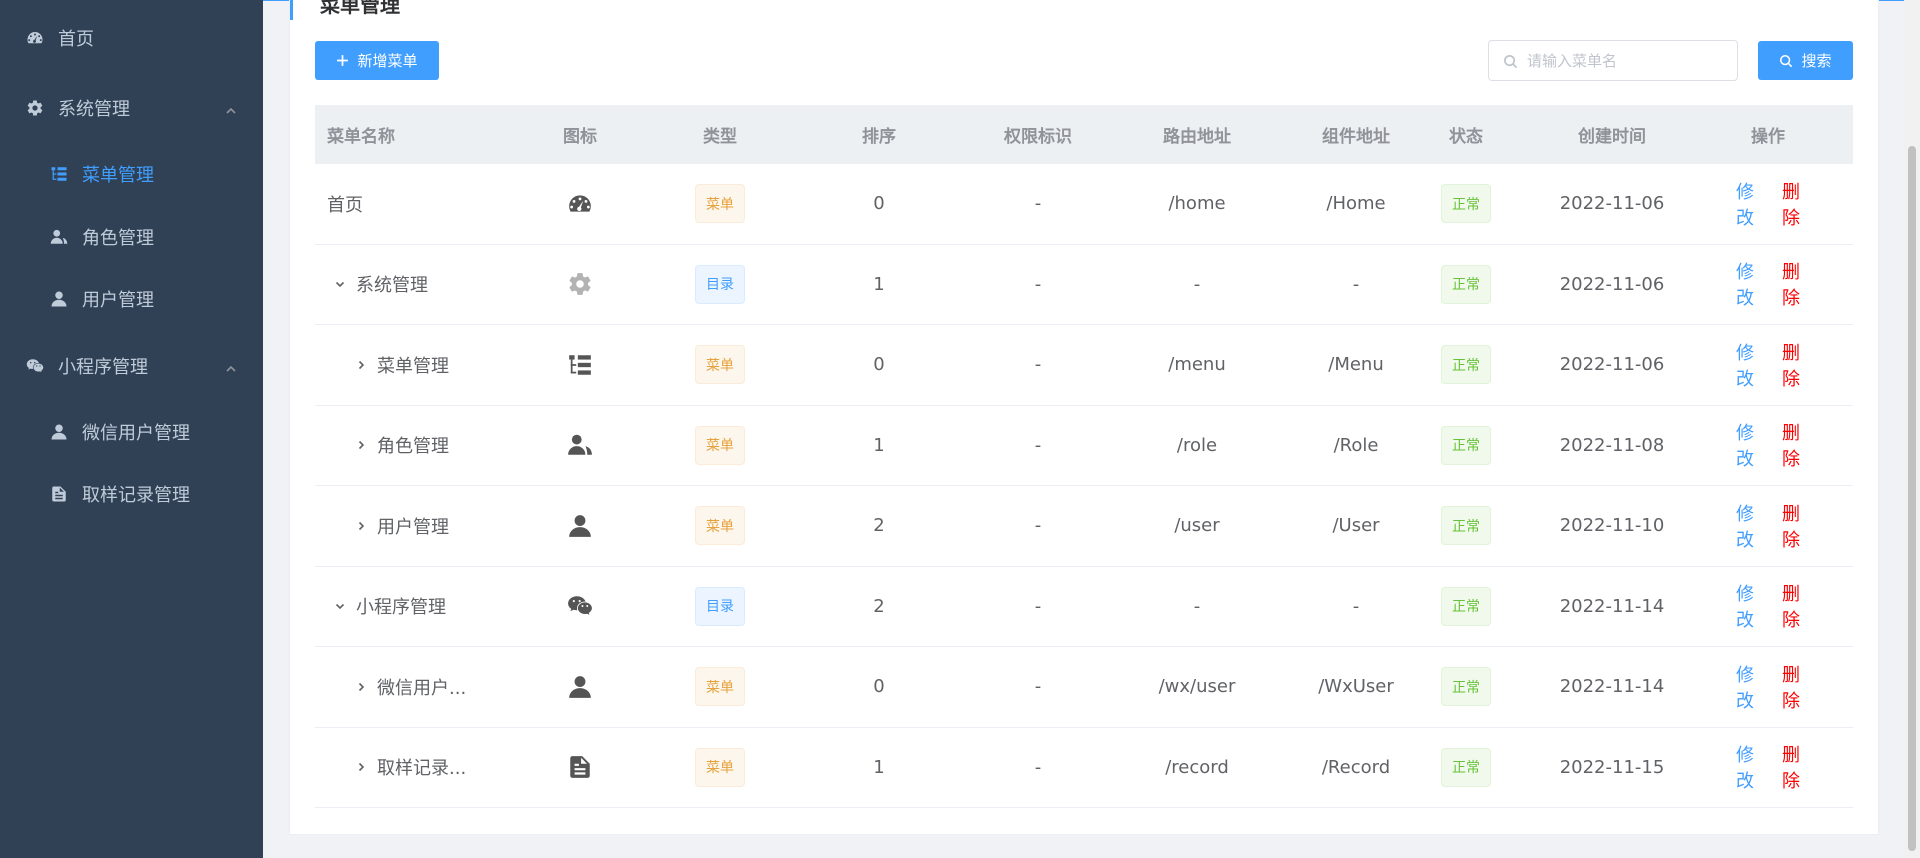 Image resolution: width=1920 pixels, height=858 pixels. Describe the element at coordinates (413, 366) in the screenshot. I see `row-name: 菜单管理` at that location.